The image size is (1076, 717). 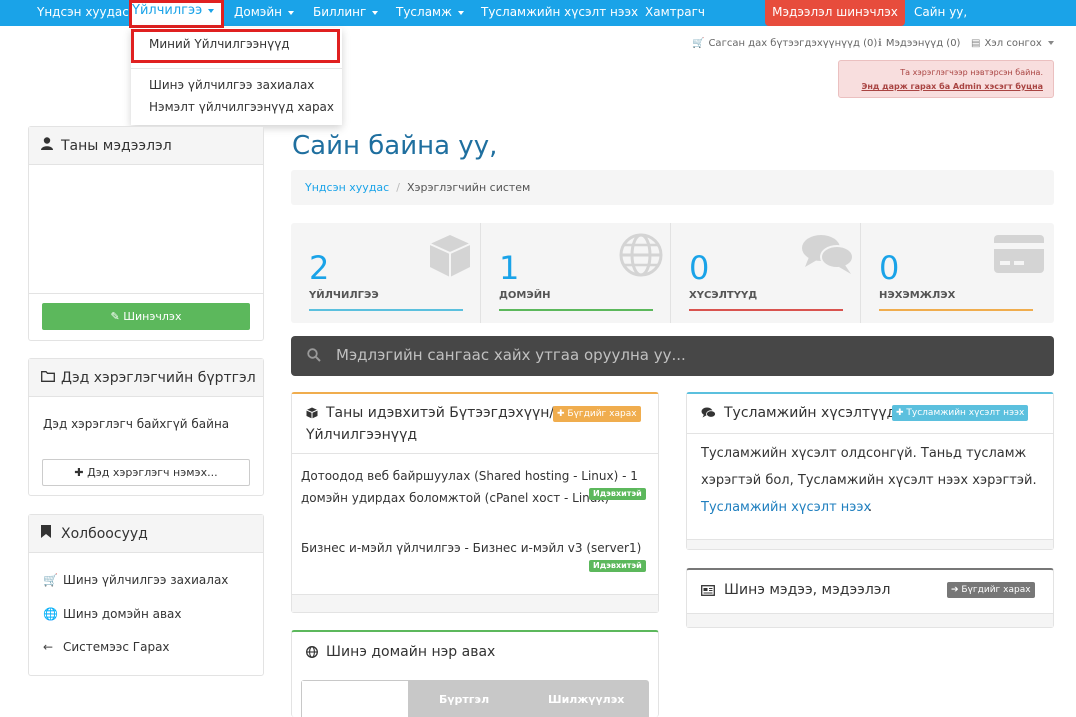 What do you see at coordinates (708, 592) in the screenshot?
I see `newspaper-icon` at bounding box center [708, 592].